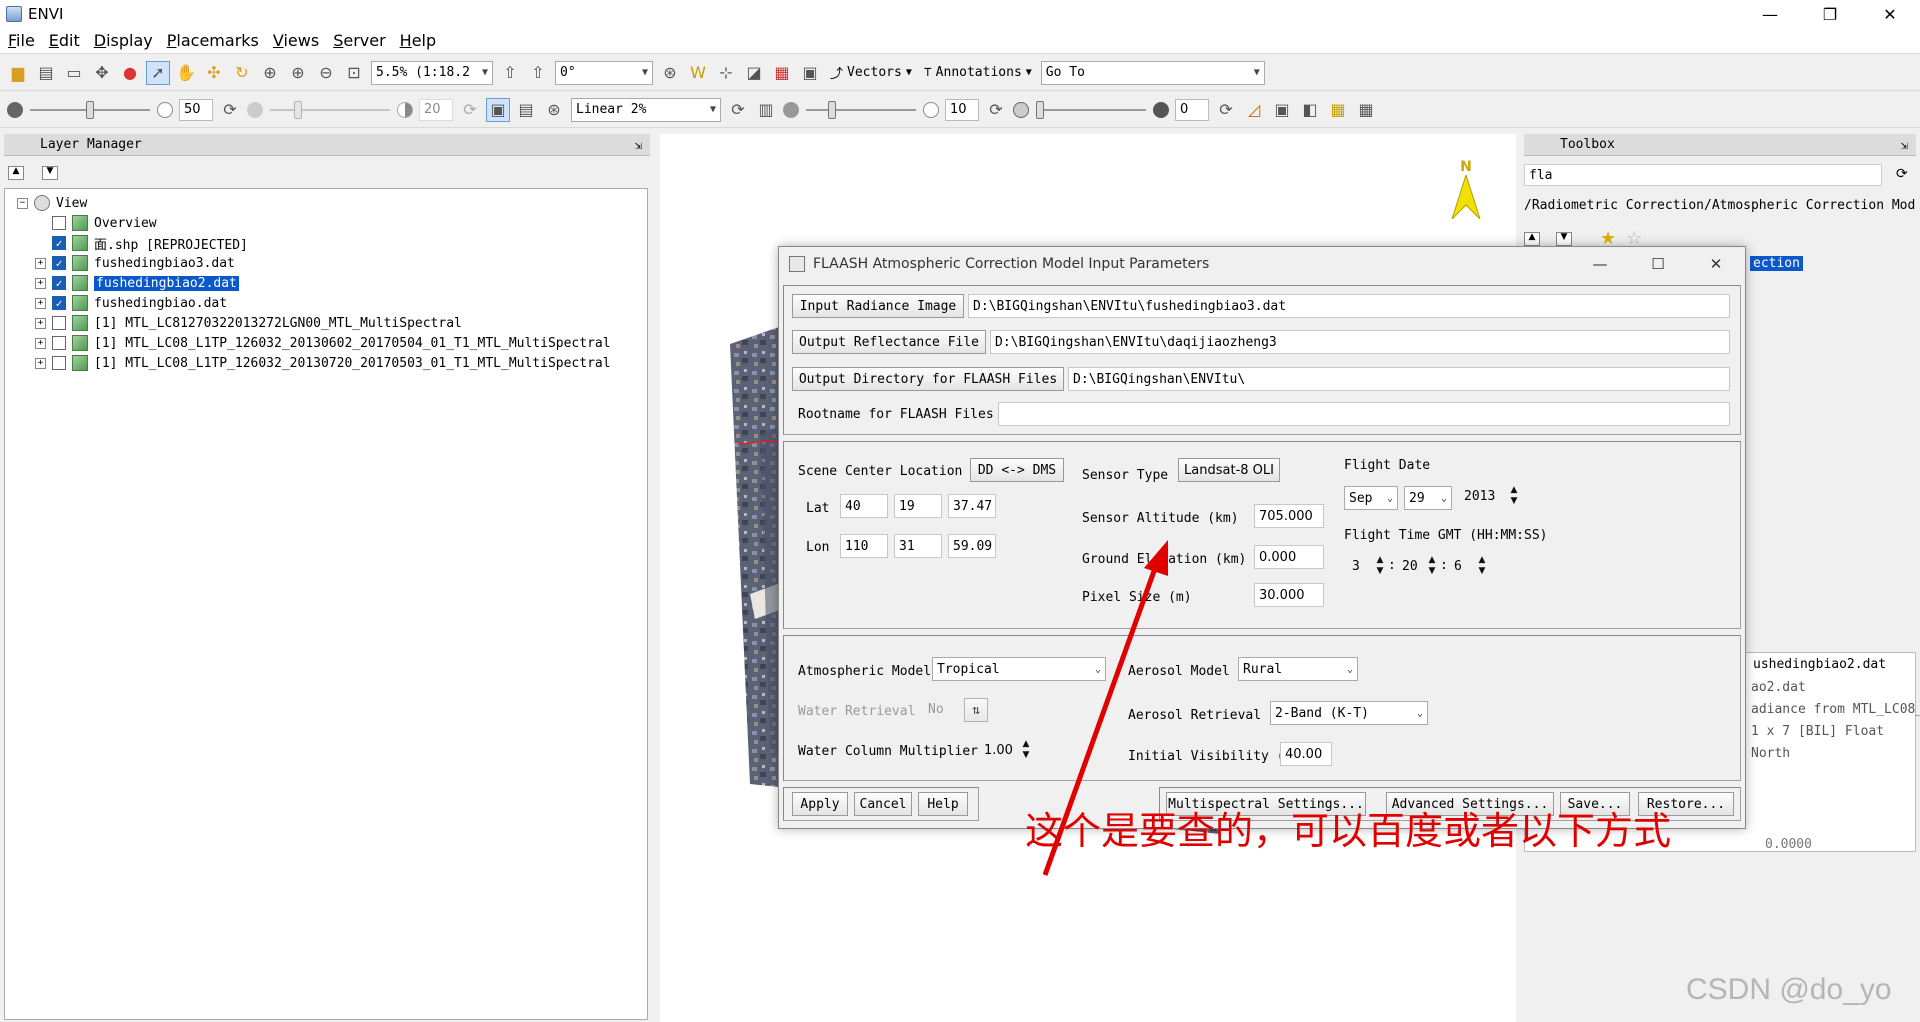  What do you see at coordinates (314, 203) in the screenshot?
I see `tree-view-root: − View` at bounding box center [314, 203].